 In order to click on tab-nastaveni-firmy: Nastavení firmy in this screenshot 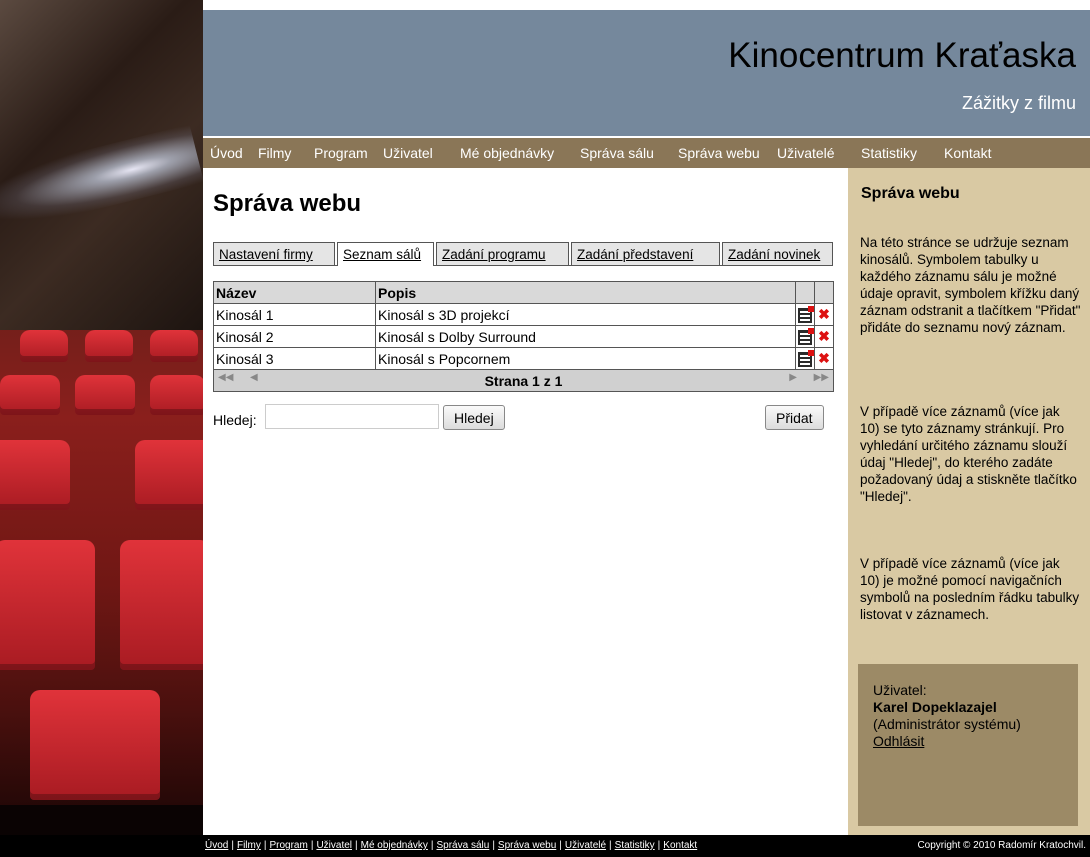, I will do `click(274, 253)`.